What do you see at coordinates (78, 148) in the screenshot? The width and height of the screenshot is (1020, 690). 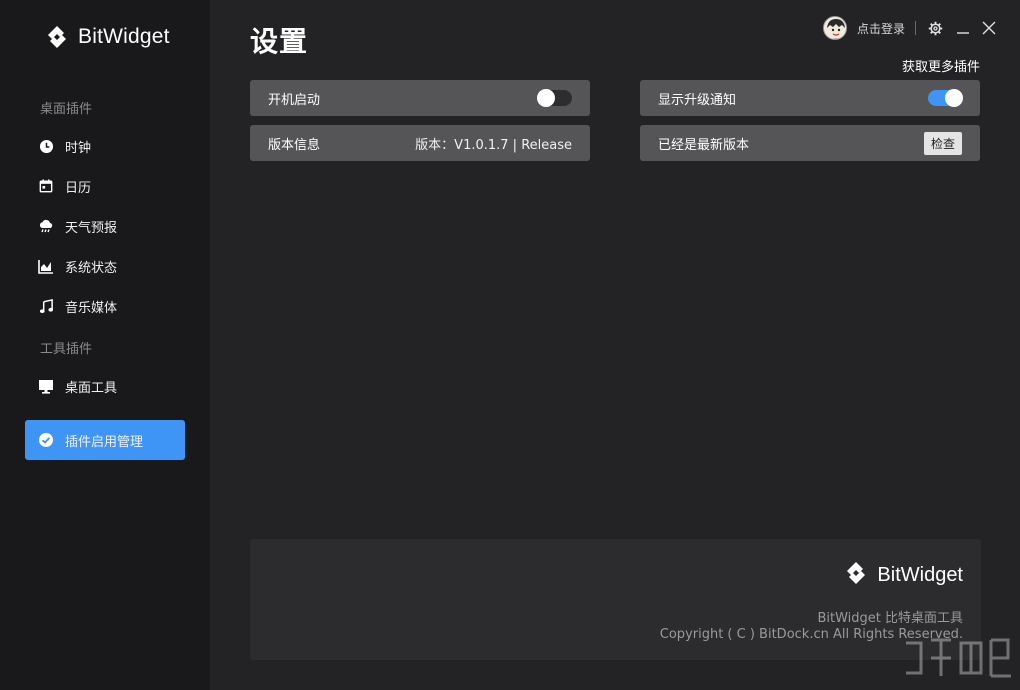 I see `sidebar-item-label: 时钟` at bounding box center [78, 148].